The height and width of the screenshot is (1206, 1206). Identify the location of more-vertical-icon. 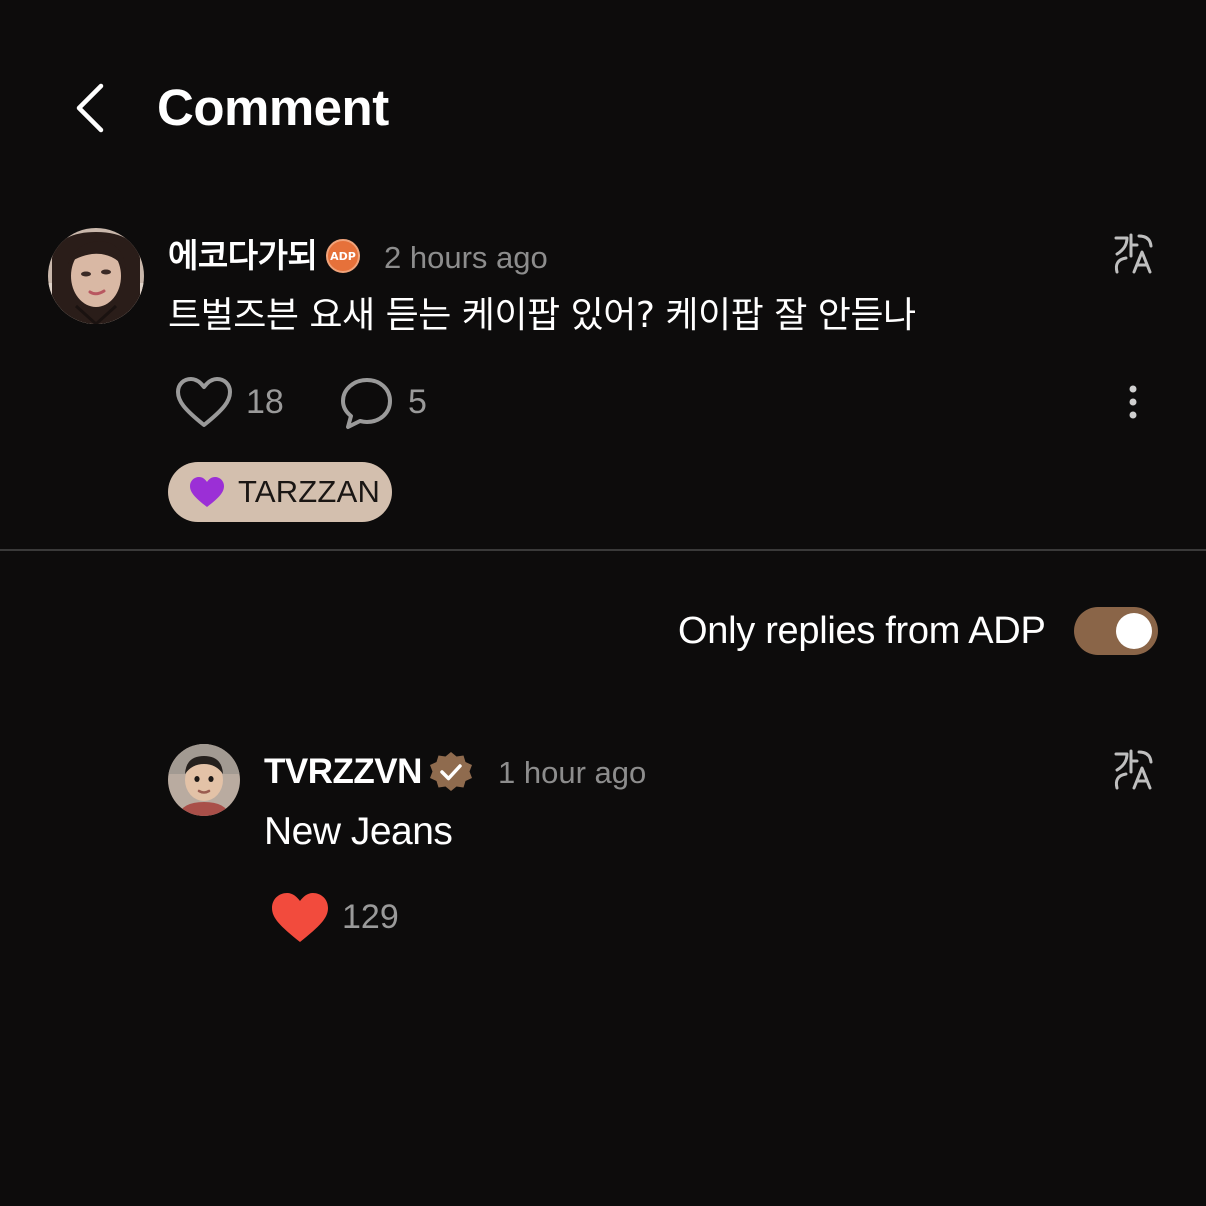
(1133, 402).